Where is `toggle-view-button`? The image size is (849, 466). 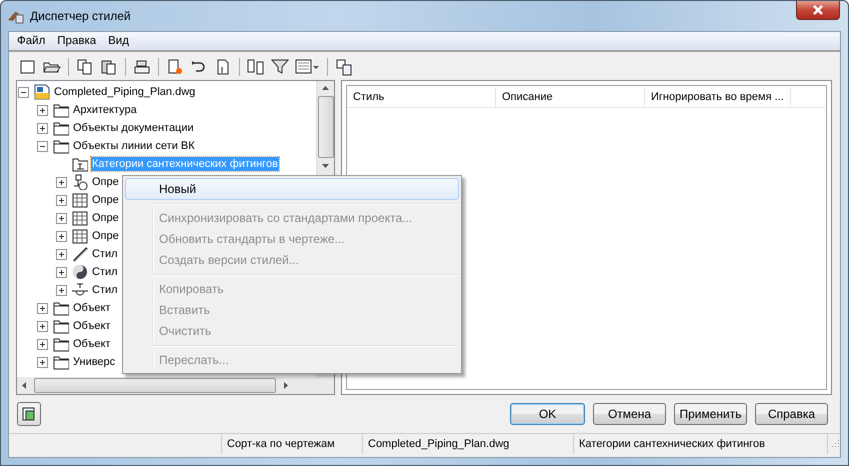
toggle-view-button is located at coordinates (29, 414).